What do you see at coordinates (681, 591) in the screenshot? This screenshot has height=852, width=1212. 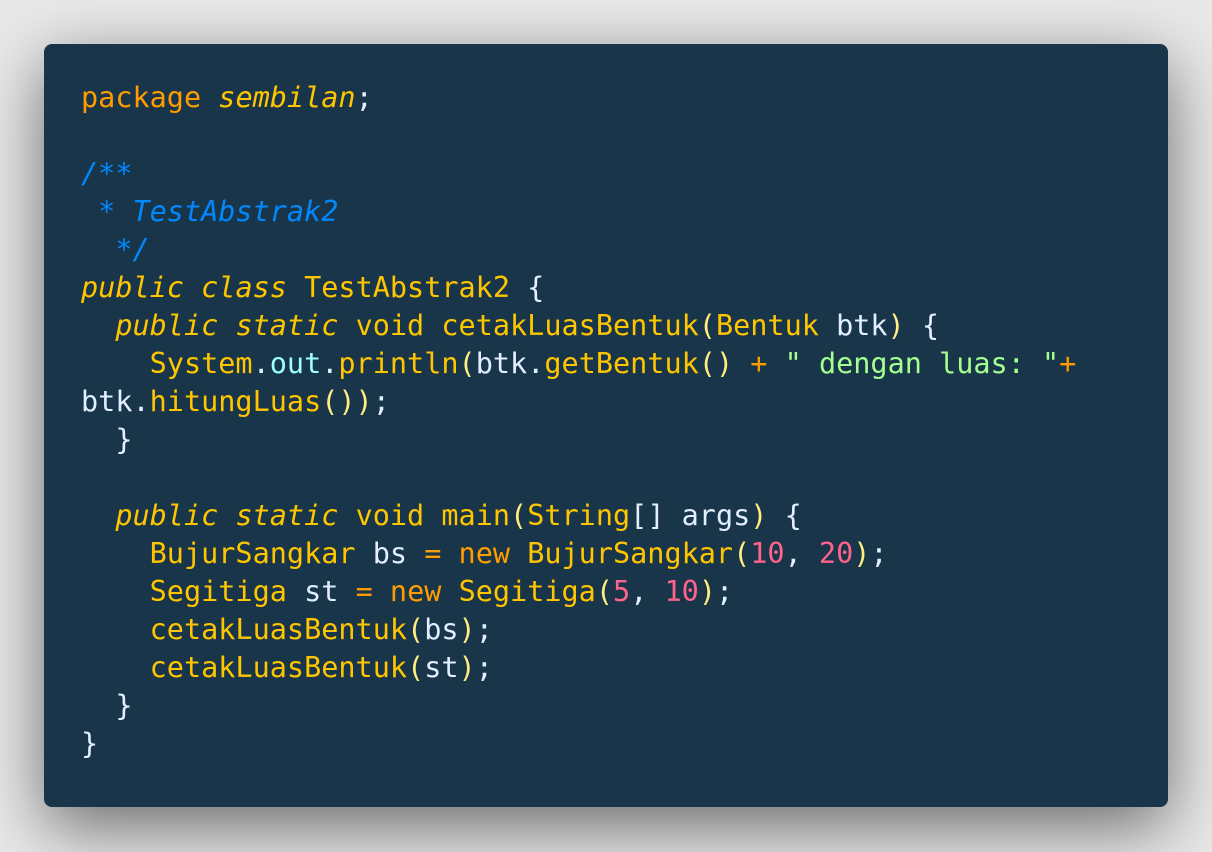 I see `code-token-num: 10` at bounding box center [681, 591].